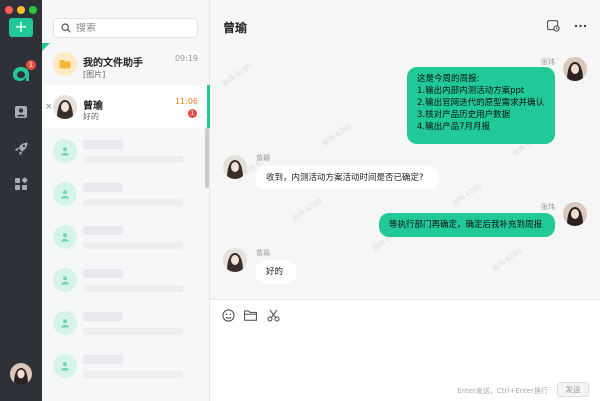 Image resolution: width=600 pixels, height=401 pixels. What do you see at coordinates (235, 28) in the screenshot?
I see `chat-title: 曾瑜` at bounding box center [235, 28].